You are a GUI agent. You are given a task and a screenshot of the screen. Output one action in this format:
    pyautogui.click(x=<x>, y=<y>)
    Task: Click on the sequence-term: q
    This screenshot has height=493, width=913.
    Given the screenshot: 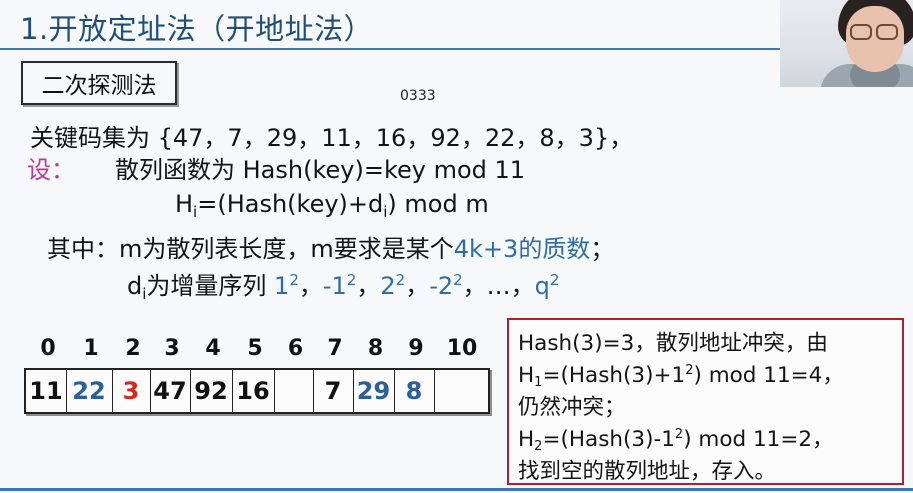 What is the action you would take?
    pyautogui.click(x=542, y=286)
    